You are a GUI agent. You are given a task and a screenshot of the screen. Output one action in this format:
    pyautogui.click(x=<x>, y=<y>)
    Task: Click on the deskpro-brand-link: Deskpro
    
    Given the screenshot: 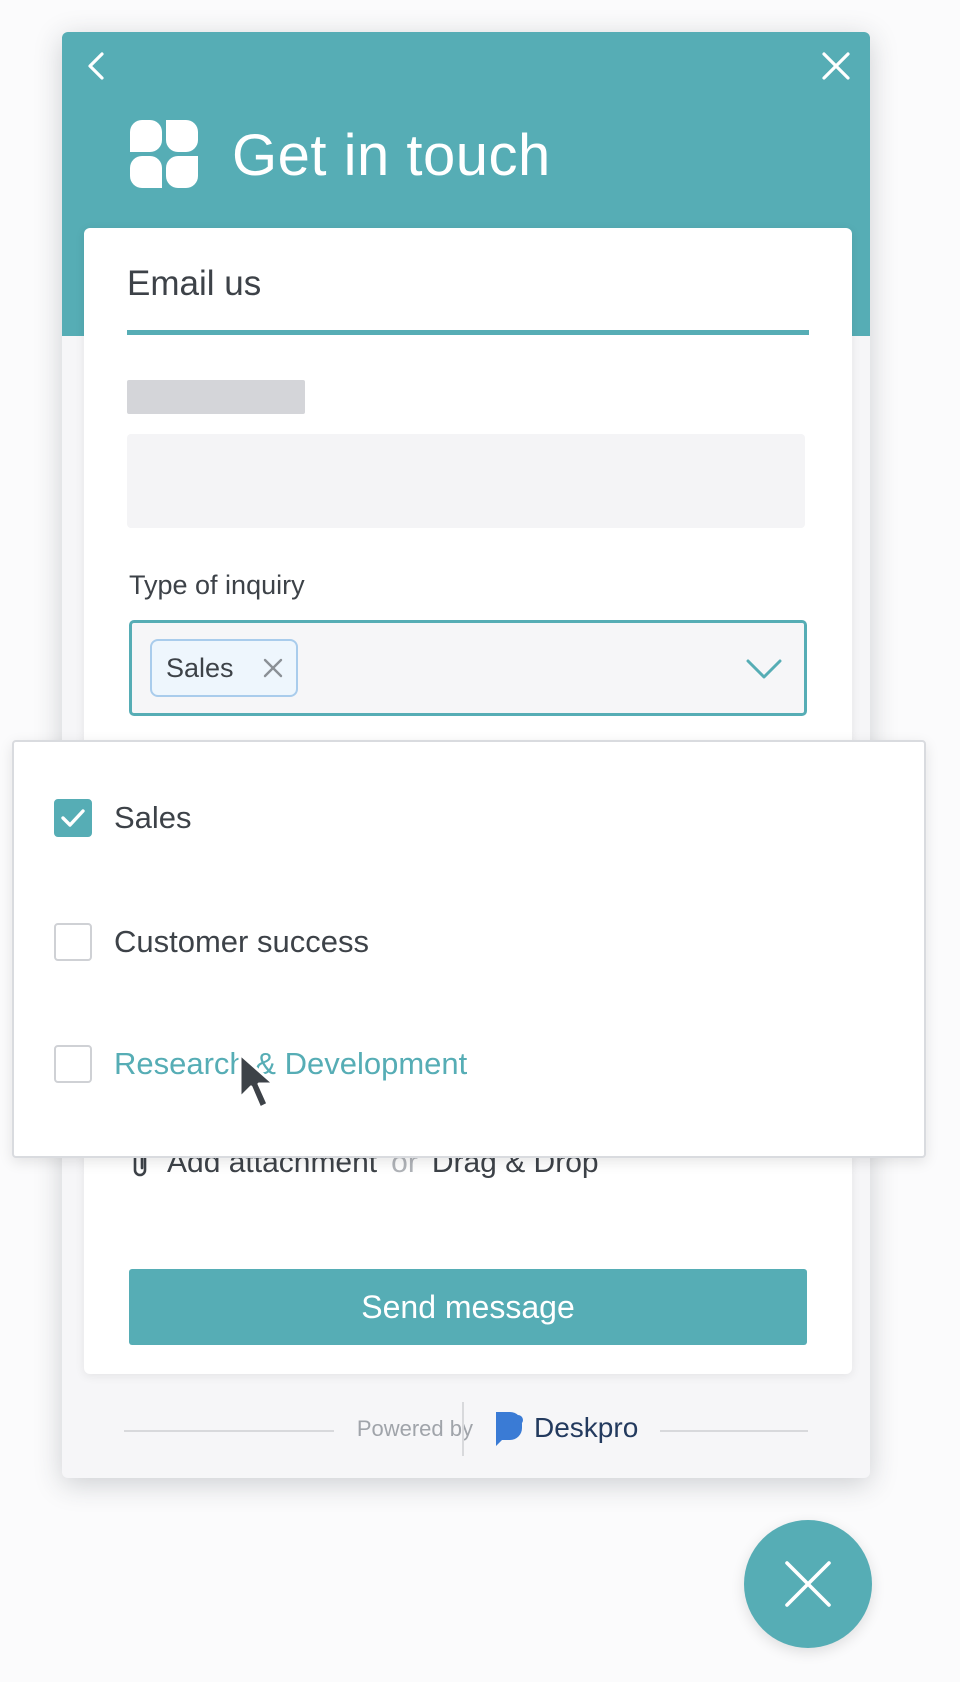 What is the action you would take?
    pyautogui.click(x=564, y=1428)
    